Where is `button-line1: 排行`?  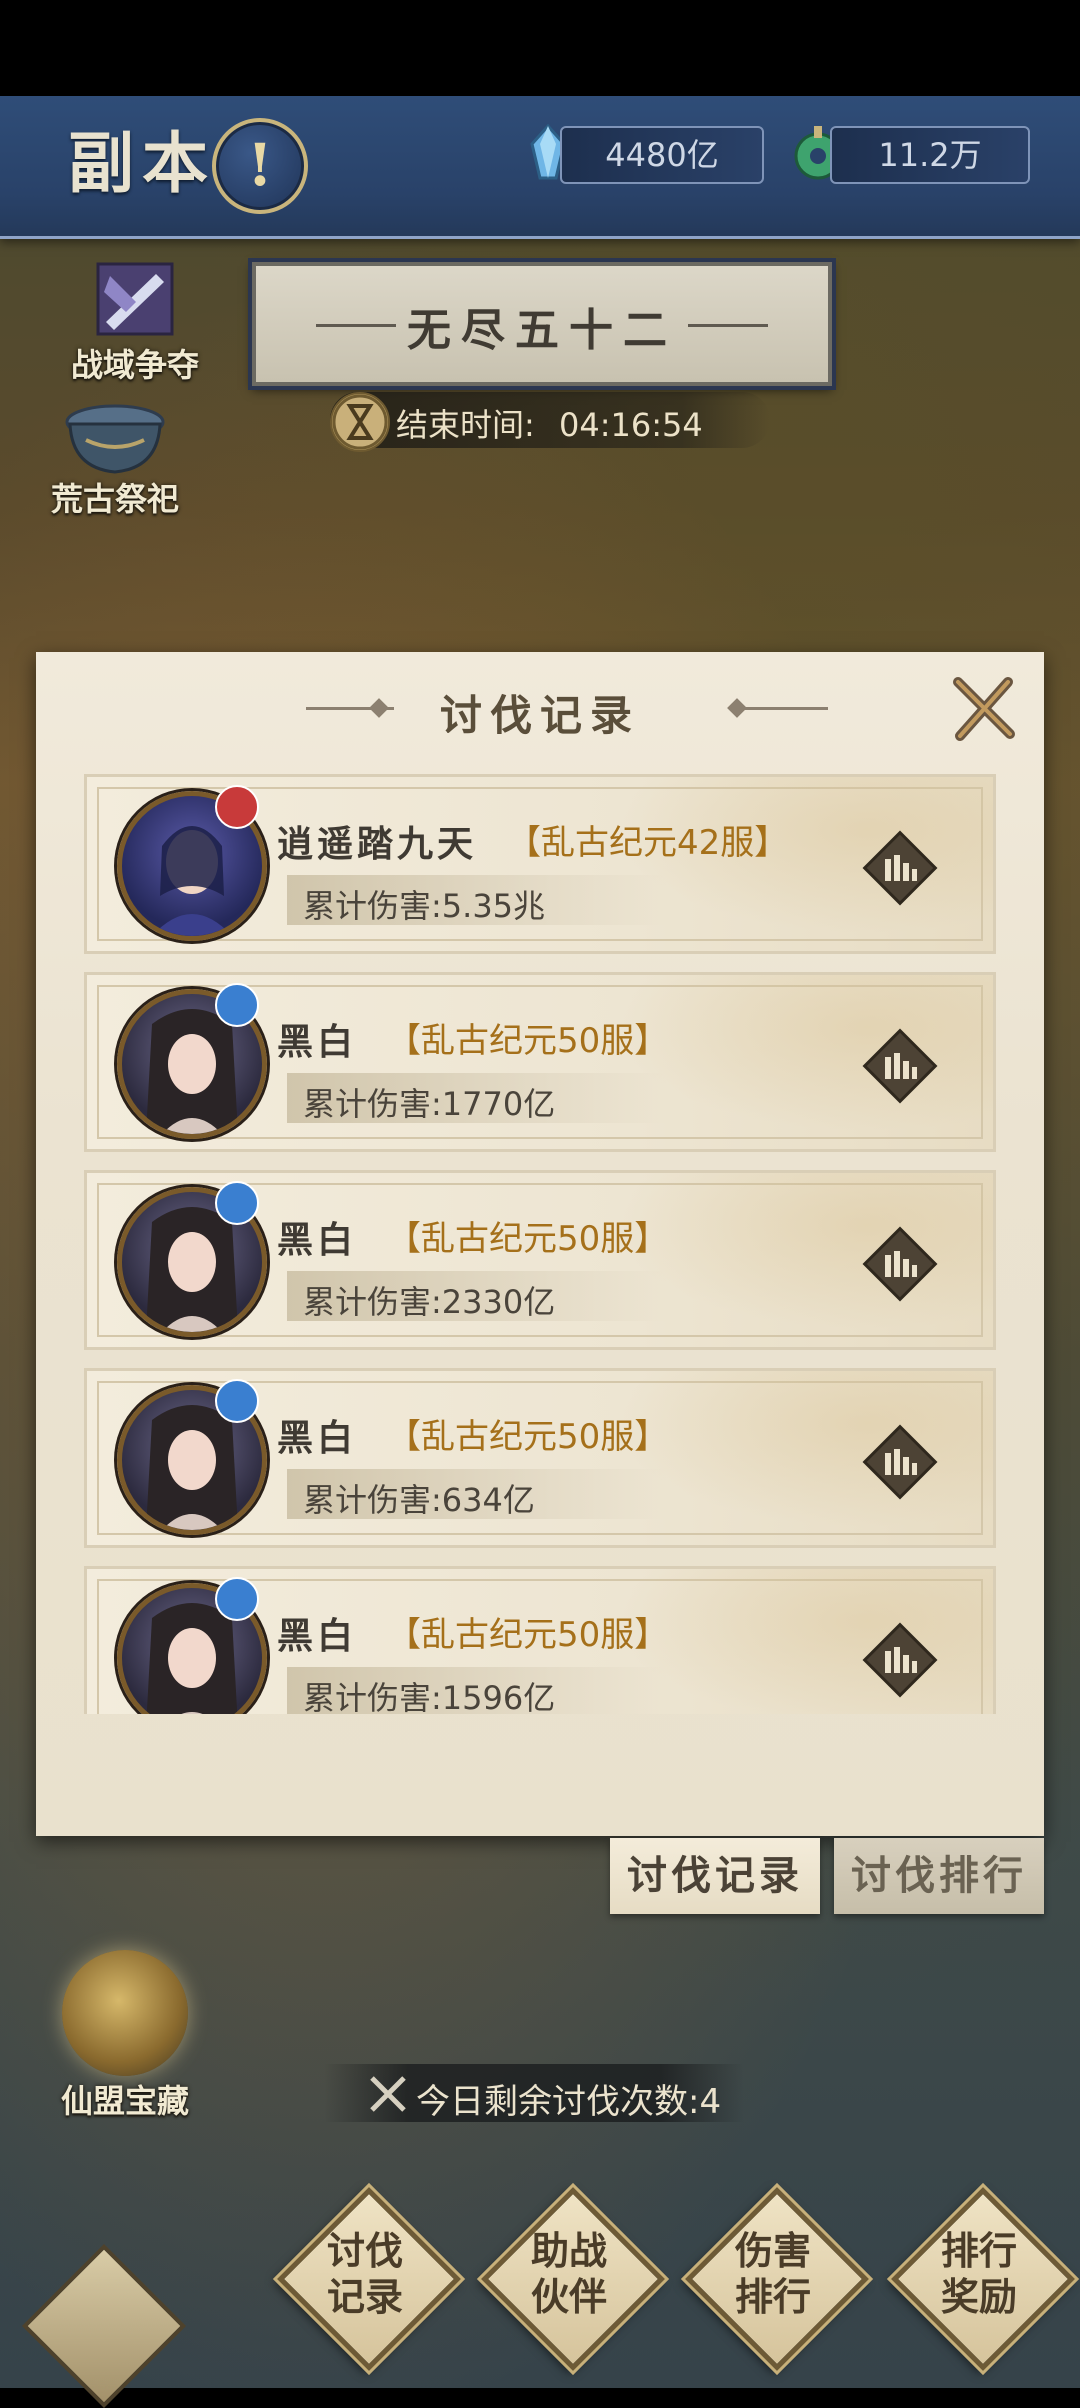
button-line1: 排行 is located at coordinates (978, 2250).